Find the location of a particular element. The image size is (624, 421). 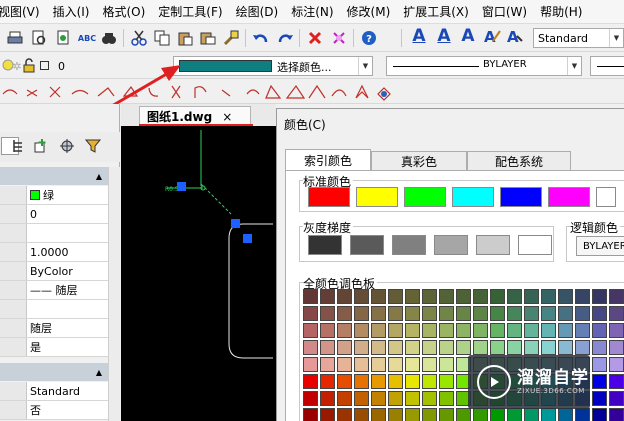

add-selection-icon is located at coordinates (41, 146).